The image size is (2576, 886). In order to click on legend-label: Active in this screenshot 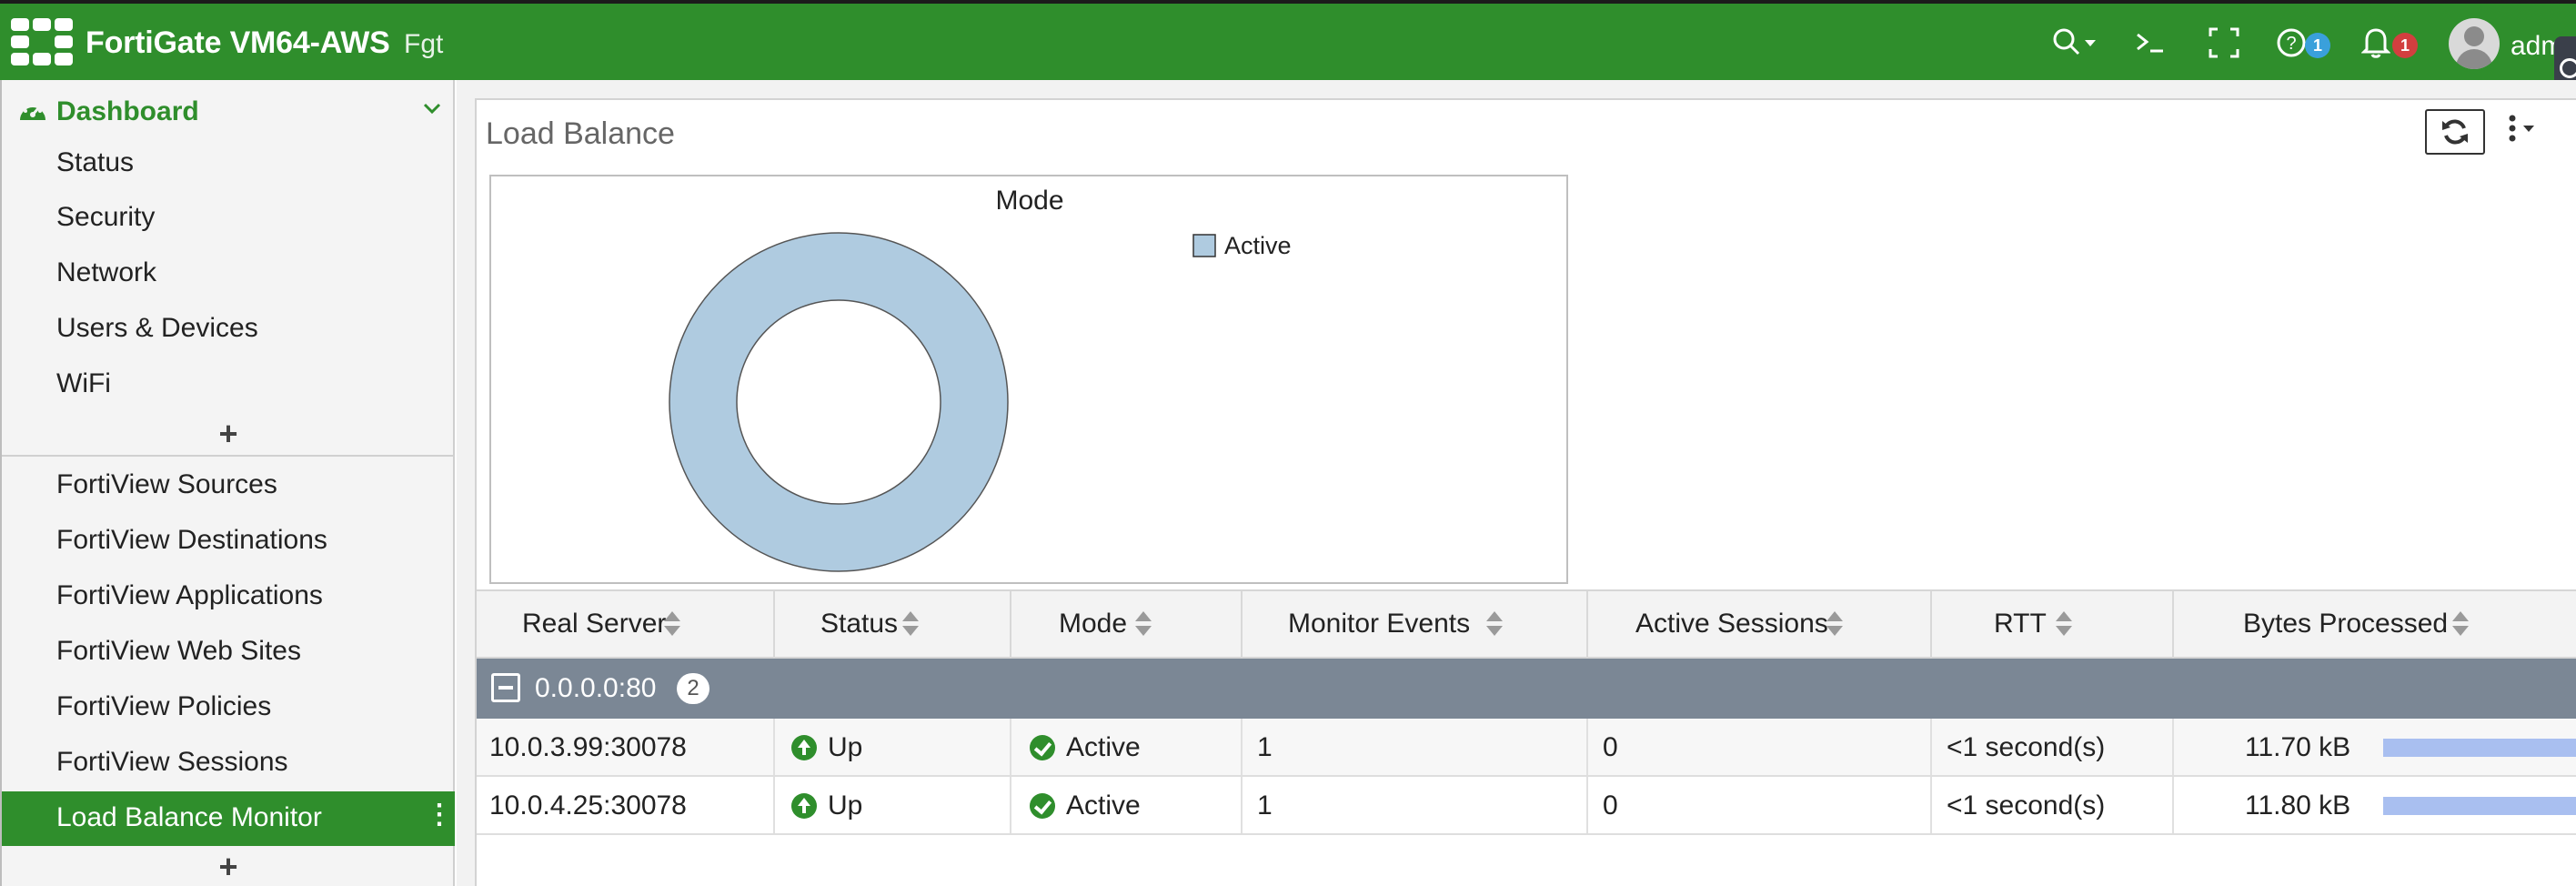, I will do `click(1258, 246)`.